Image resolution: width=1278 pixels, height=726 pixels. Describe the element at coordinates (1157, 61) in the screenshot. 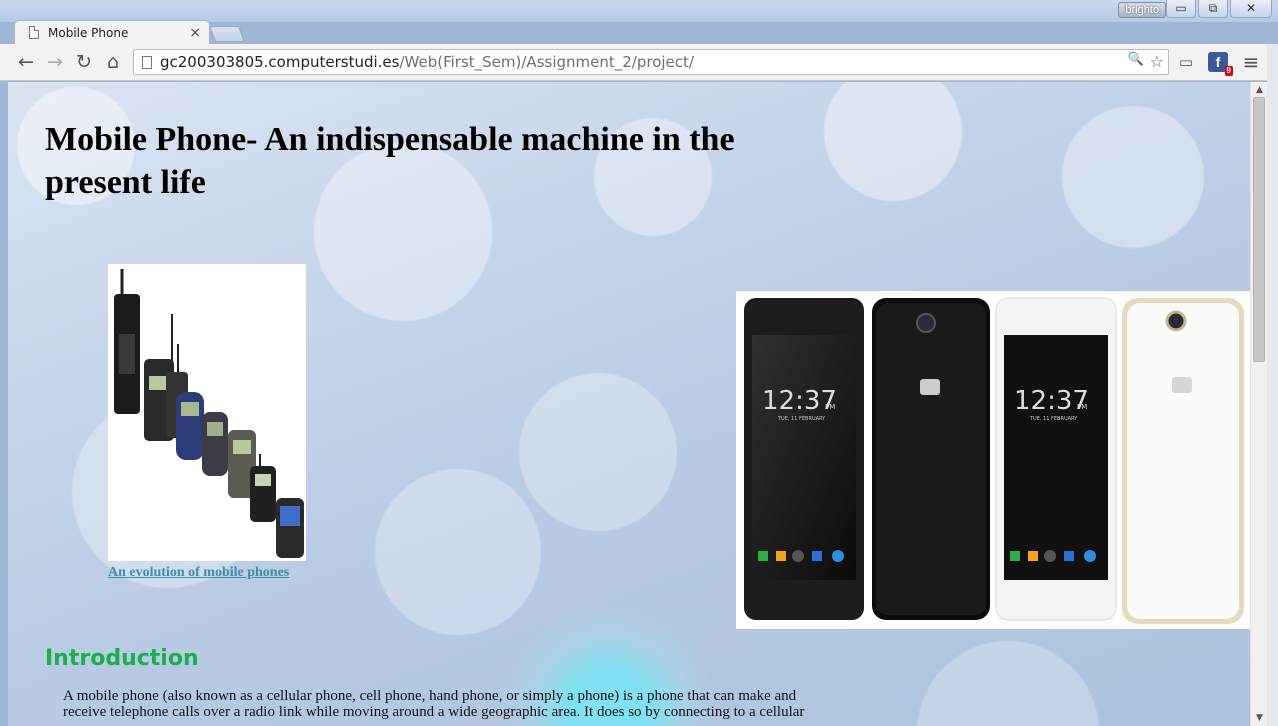

I see `bookmark-star-icon: ☆` at that location.